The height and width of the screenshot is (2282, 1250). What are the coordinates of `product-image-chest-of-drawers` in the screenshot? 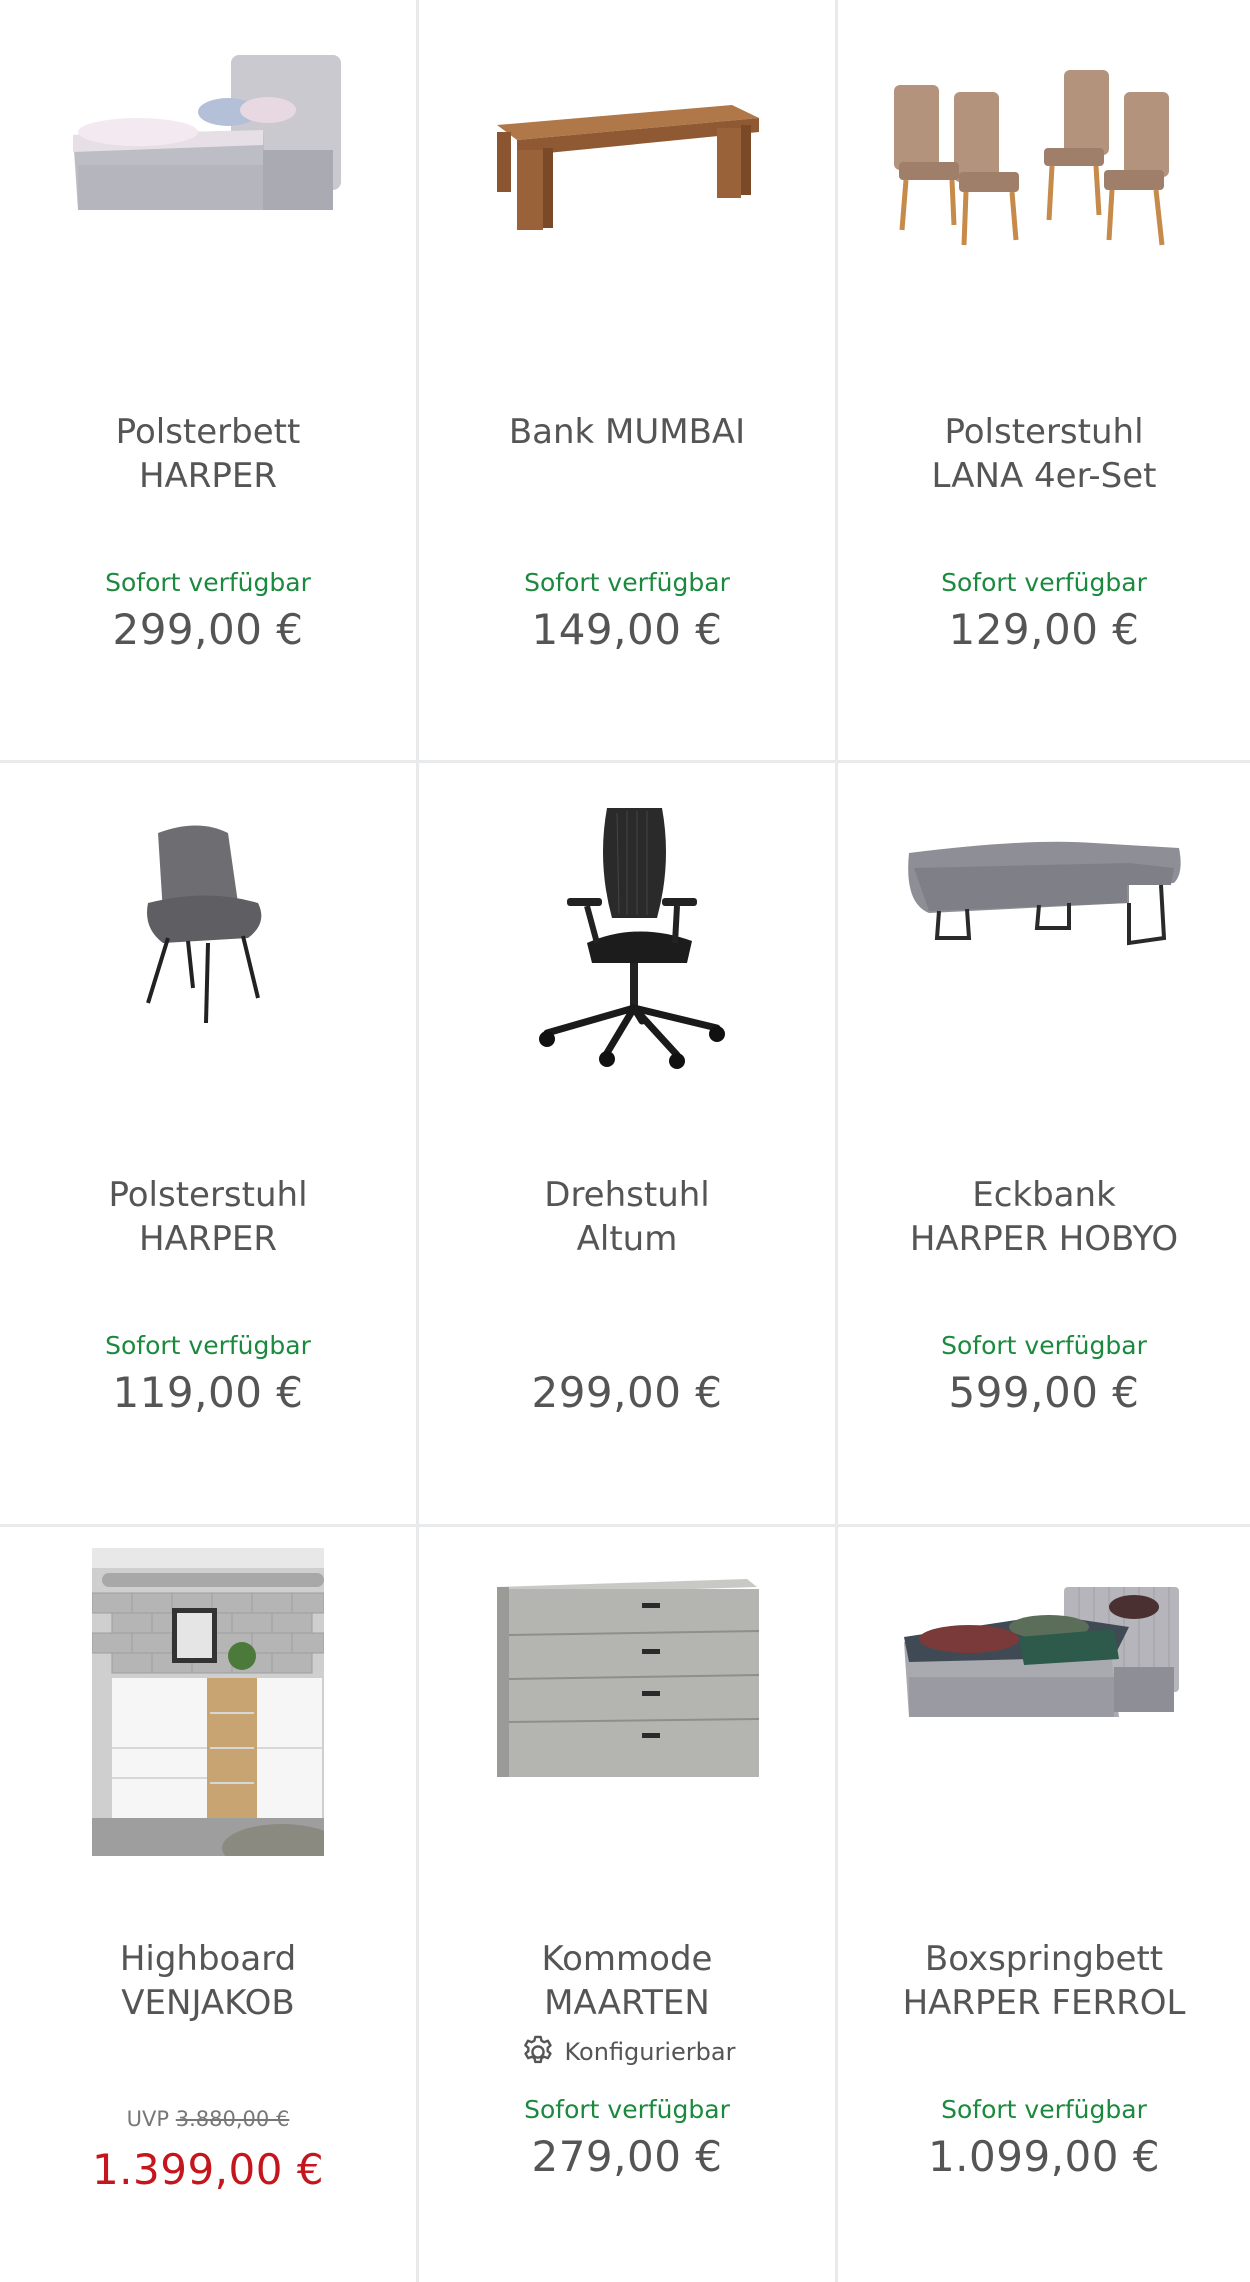 It's located at (627, 1717).